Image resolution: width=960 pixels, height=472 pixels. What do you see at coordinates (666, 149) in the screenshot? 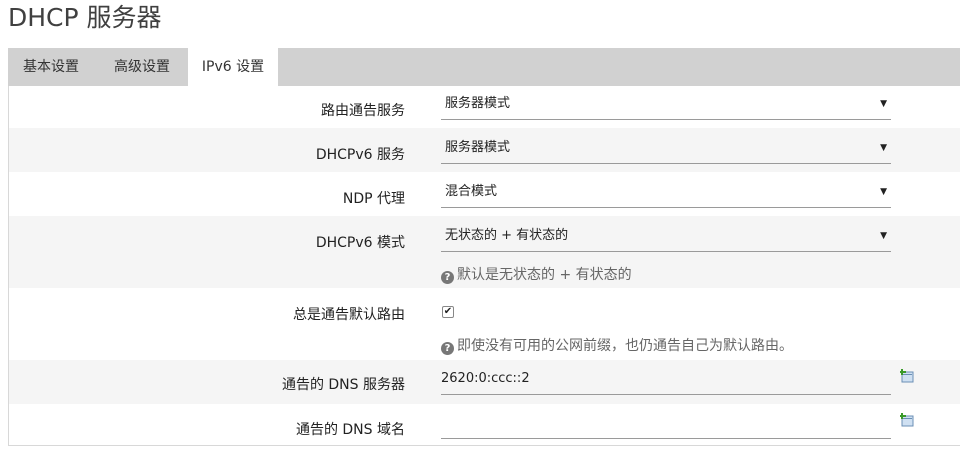
I see `dhcpv6-service-select: 服务器模式 ▼` at bounding box center [666, 149].